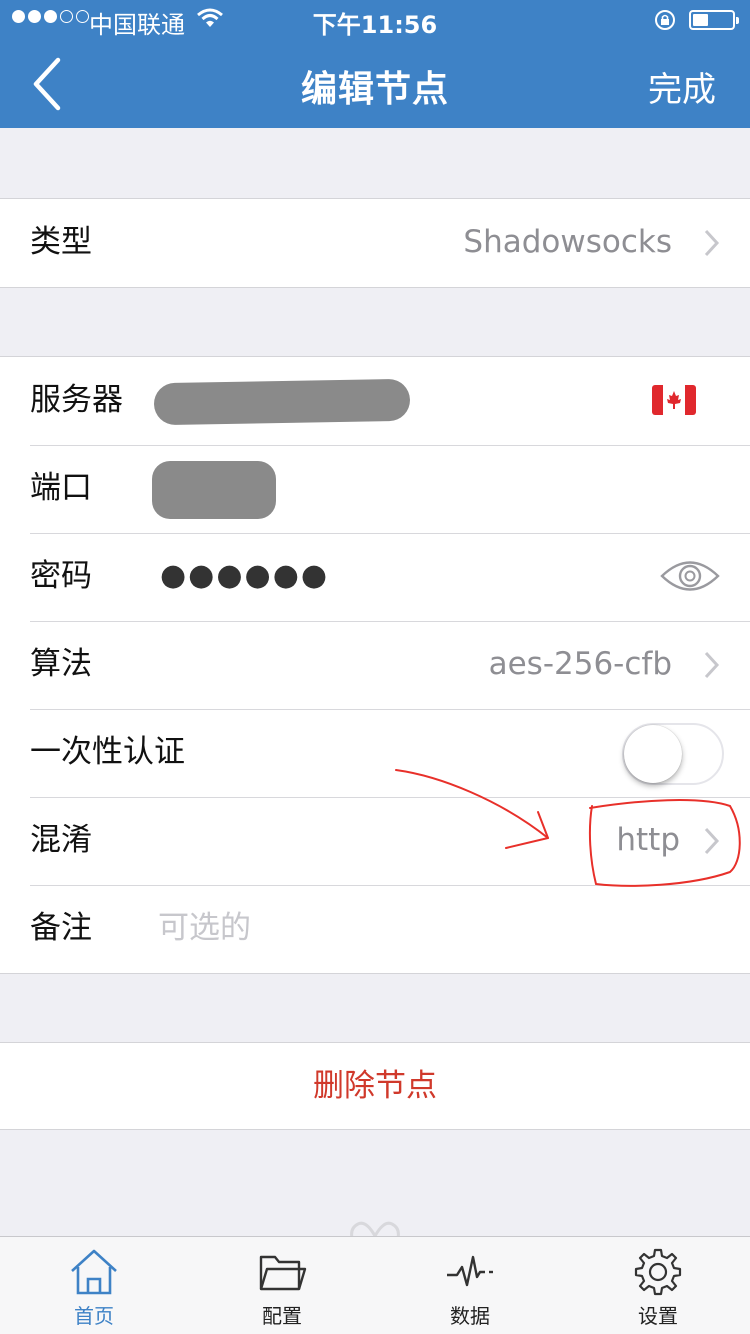  I want to click on type-group: 类型 Shadowsocks, so click(375, 243).